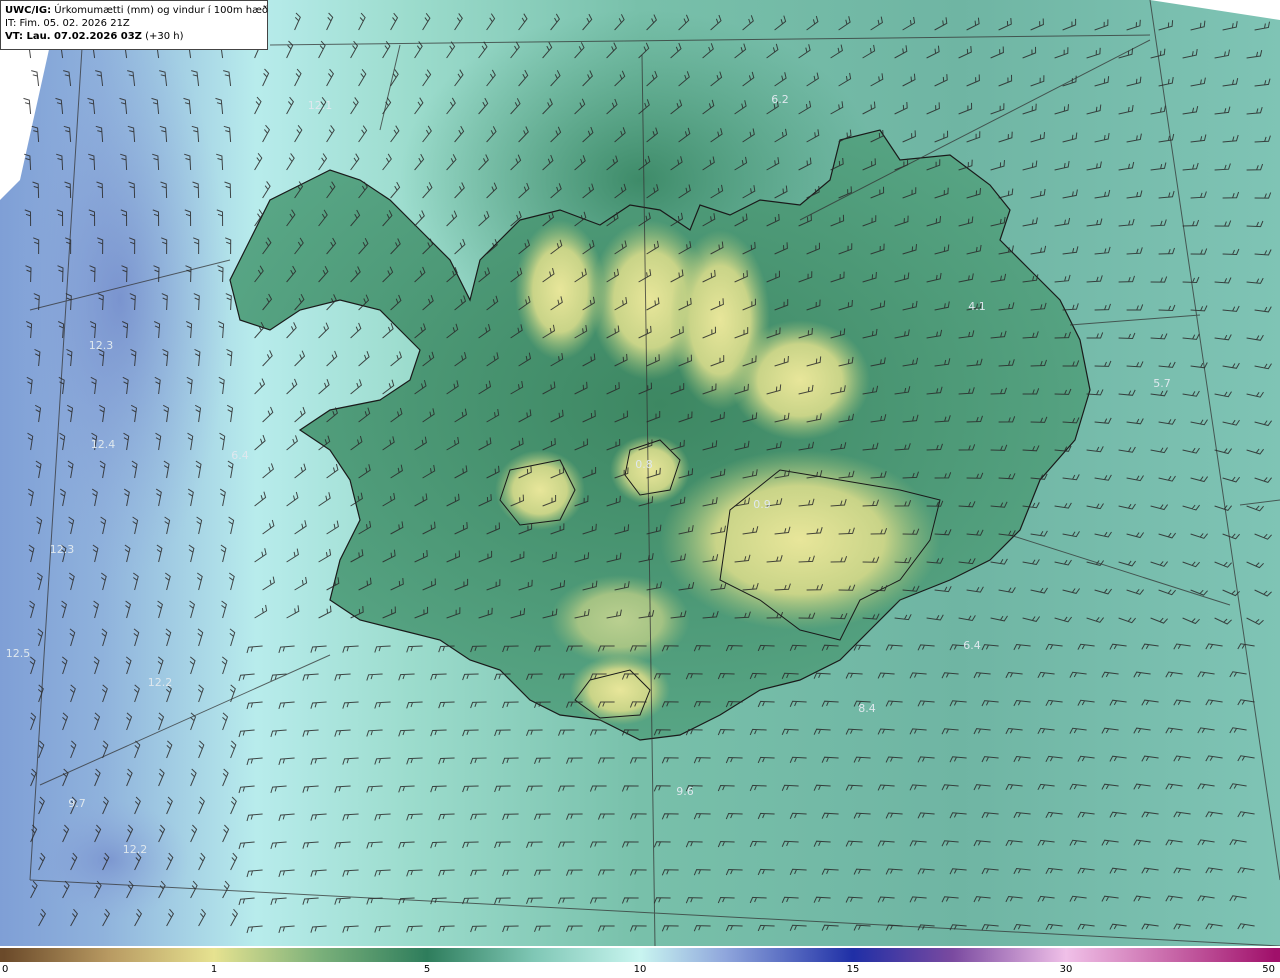  Describe the element at coordinates (161, 10) in the screenshot. I see `title-text: Úrkomumætti (mm) og vindur í 100m hæð` at that location.